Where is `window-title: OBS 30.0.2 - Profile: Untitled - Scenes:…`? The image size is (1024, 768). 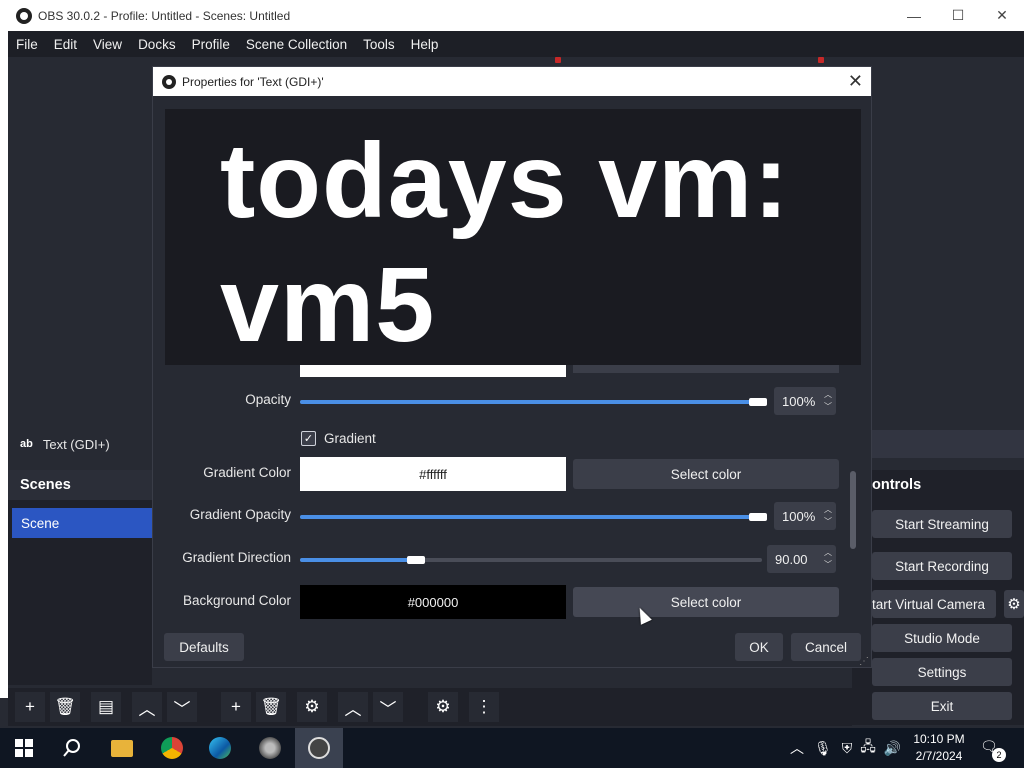
window-title: OBS 30.0.2 - Profile: Untitled - Scenes:… is located at coordinates (164, 15).